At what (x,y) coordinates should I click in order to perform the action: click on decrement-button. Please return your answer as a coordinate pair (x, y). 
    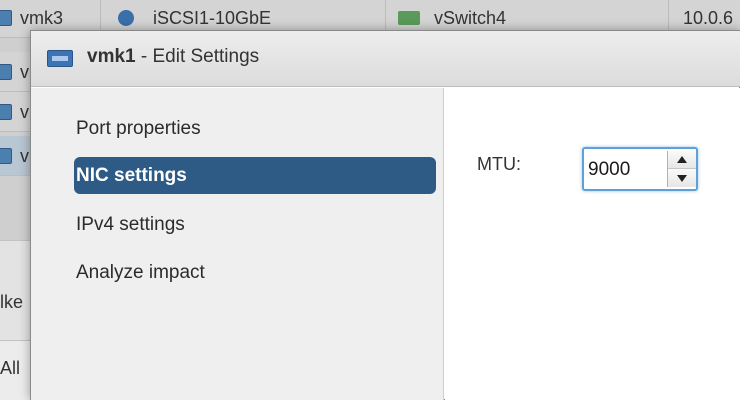
    Looking at the image, I should click on (682, 178).